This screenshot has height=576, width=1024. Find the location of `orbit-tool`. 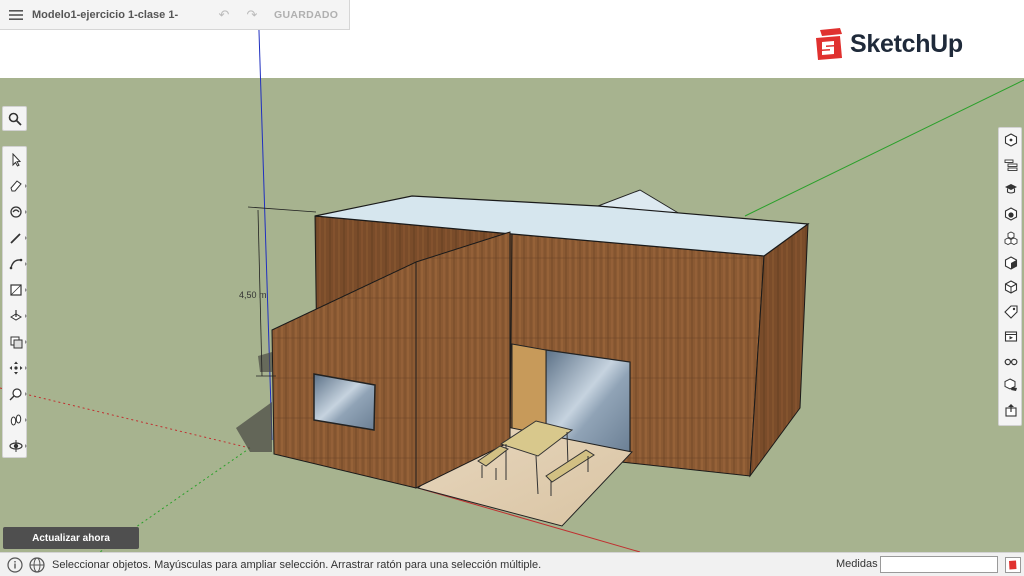

orbit-tool is located at coordinates (15, 446).